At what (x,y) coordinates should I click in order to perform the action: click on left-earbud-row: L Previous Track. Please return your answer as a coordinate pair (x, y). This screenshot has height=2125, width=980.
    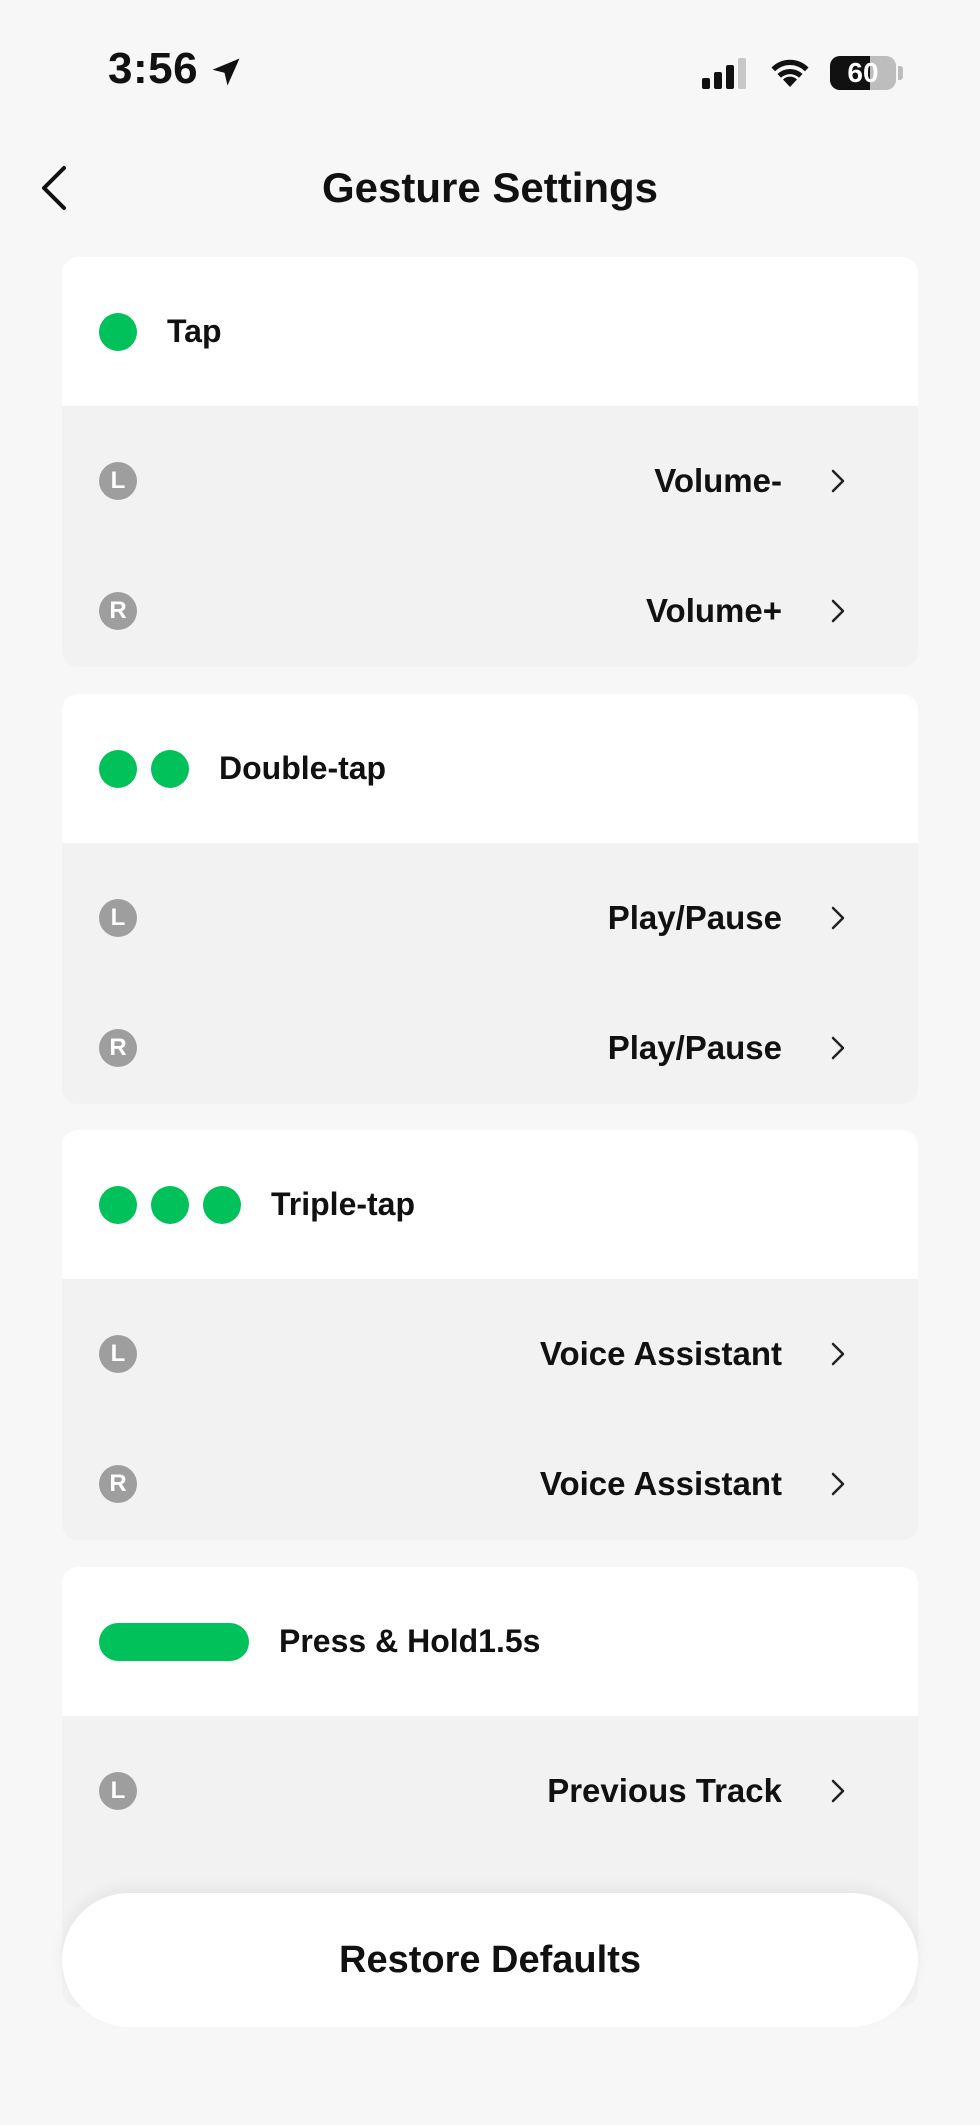
    Looking at the image, I should click on (490, 1791).